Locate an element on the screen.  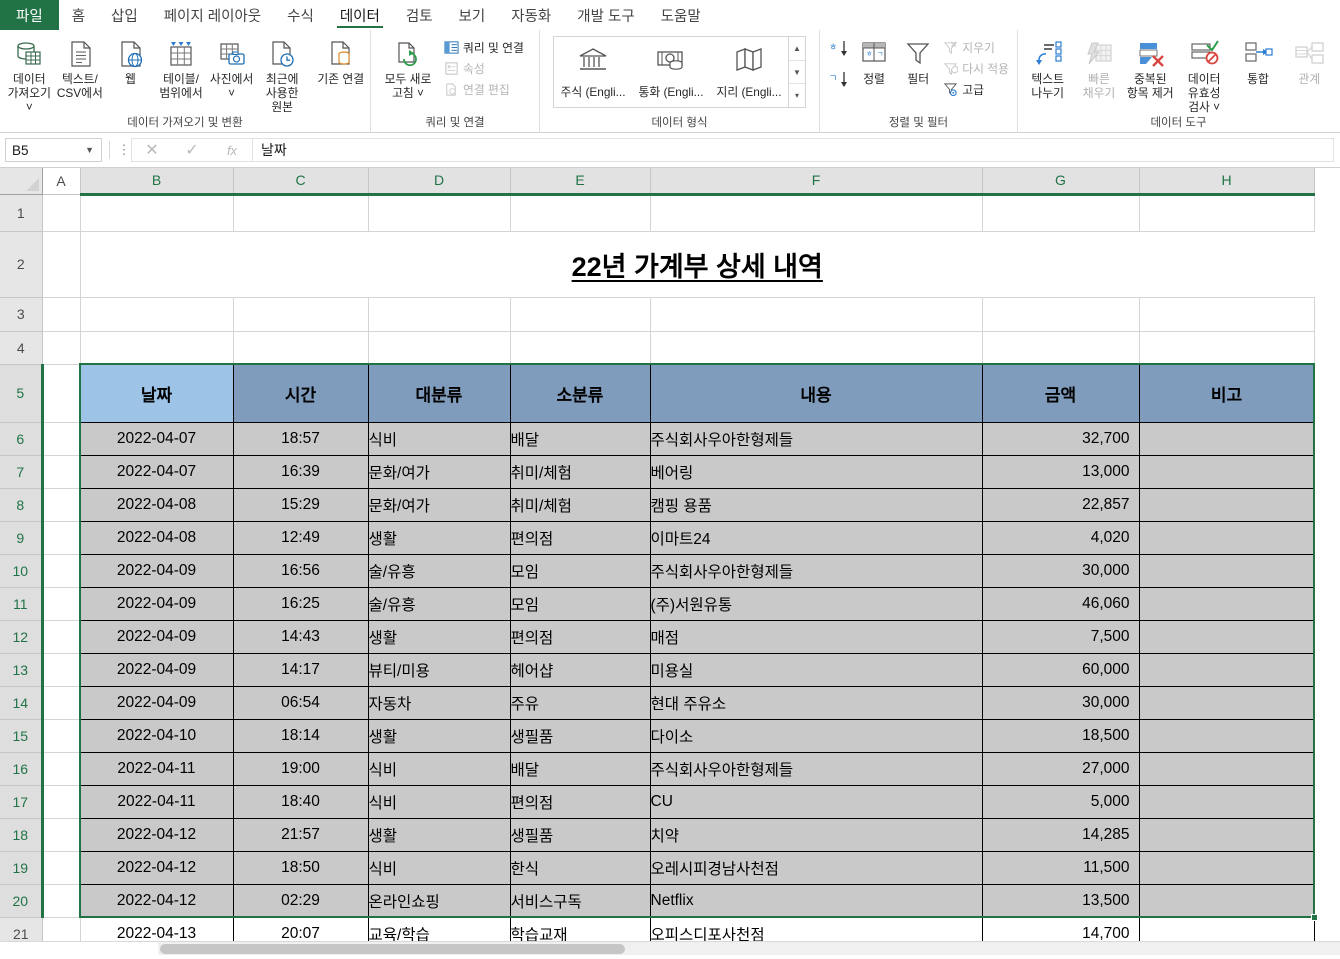
queries-connections-button: 쿼리 및 연결 is located at coordinates (484, 47).